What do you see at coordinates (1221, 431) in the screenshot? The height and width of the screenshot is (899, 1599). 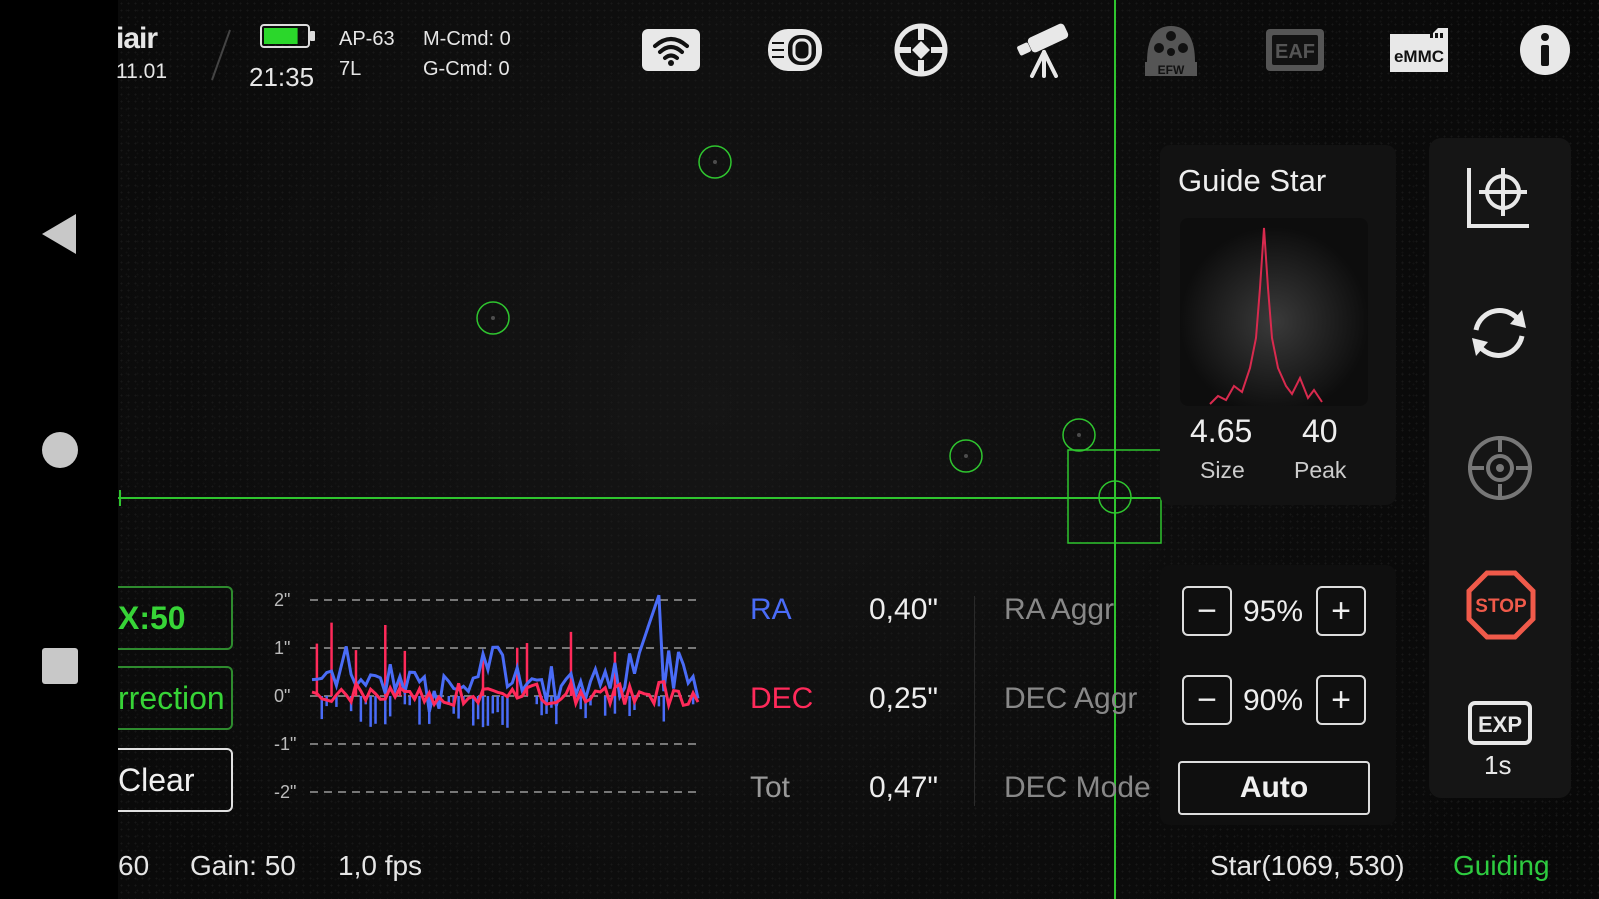 I see `star-size-value: 4.65` at bounding box center [1221, 431].